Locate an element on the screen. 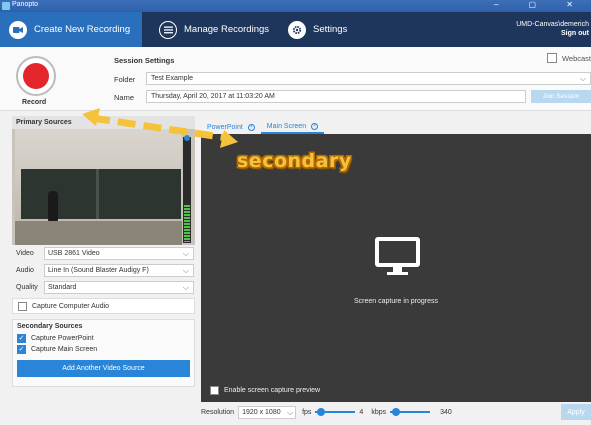 The width and height of the screenshot is (591, 425). tab-settings: Settings is located at coordinates (328, 29).